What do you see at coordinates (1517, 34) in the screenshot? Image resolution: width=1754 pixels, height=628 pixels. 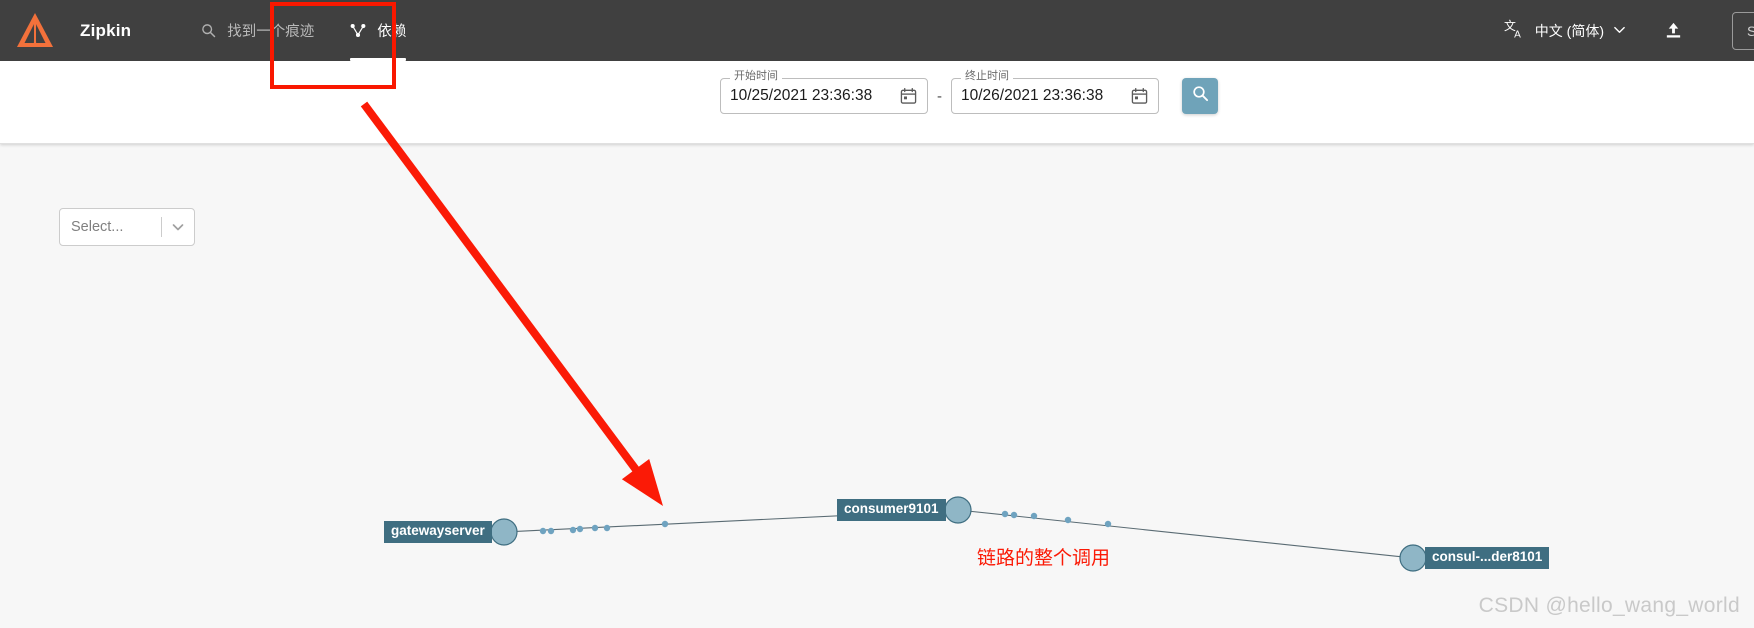 I see `svg-text: A` at bounding box center [1517, 34].